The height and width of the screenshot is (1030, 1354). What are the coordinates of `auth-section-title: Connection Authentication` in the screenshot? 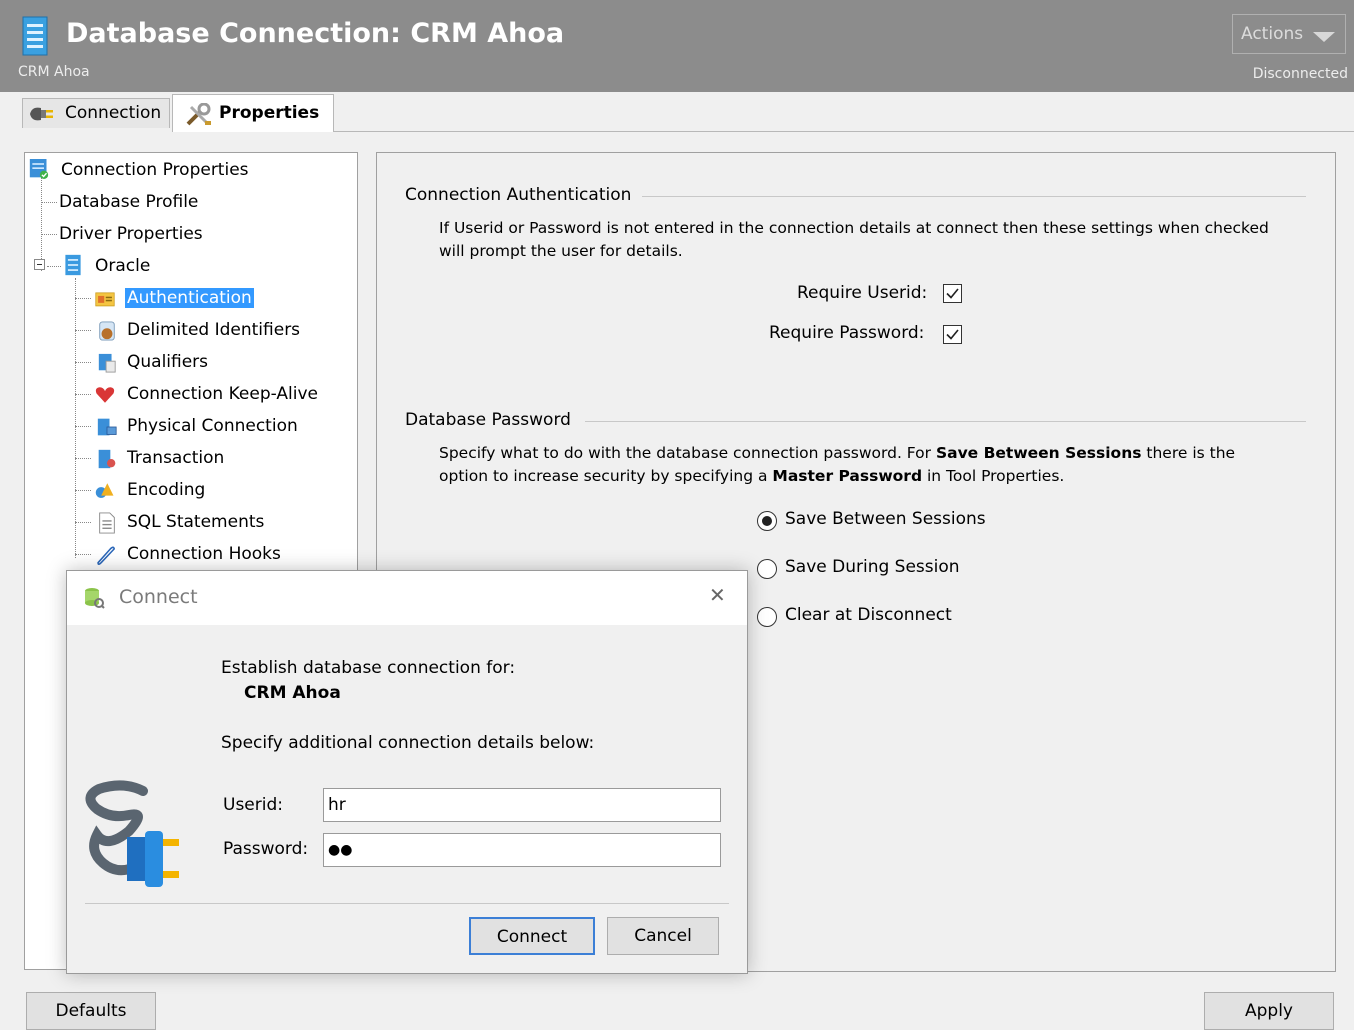 It's located at (518, 195).